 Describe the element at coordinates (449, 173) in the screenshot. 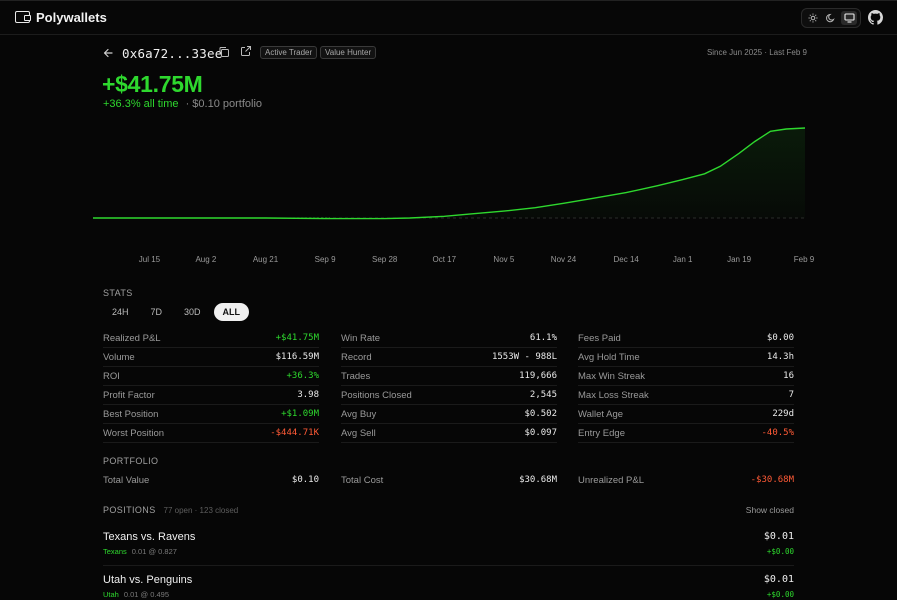

I see `chart-area` at that location.